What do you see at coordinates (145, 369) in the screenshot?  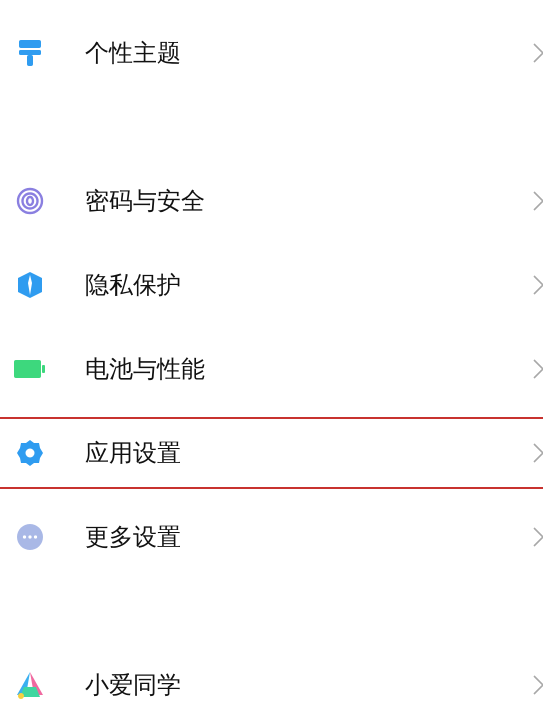 I see `row-label: 电池与性能` at bounding box center [145, 369].